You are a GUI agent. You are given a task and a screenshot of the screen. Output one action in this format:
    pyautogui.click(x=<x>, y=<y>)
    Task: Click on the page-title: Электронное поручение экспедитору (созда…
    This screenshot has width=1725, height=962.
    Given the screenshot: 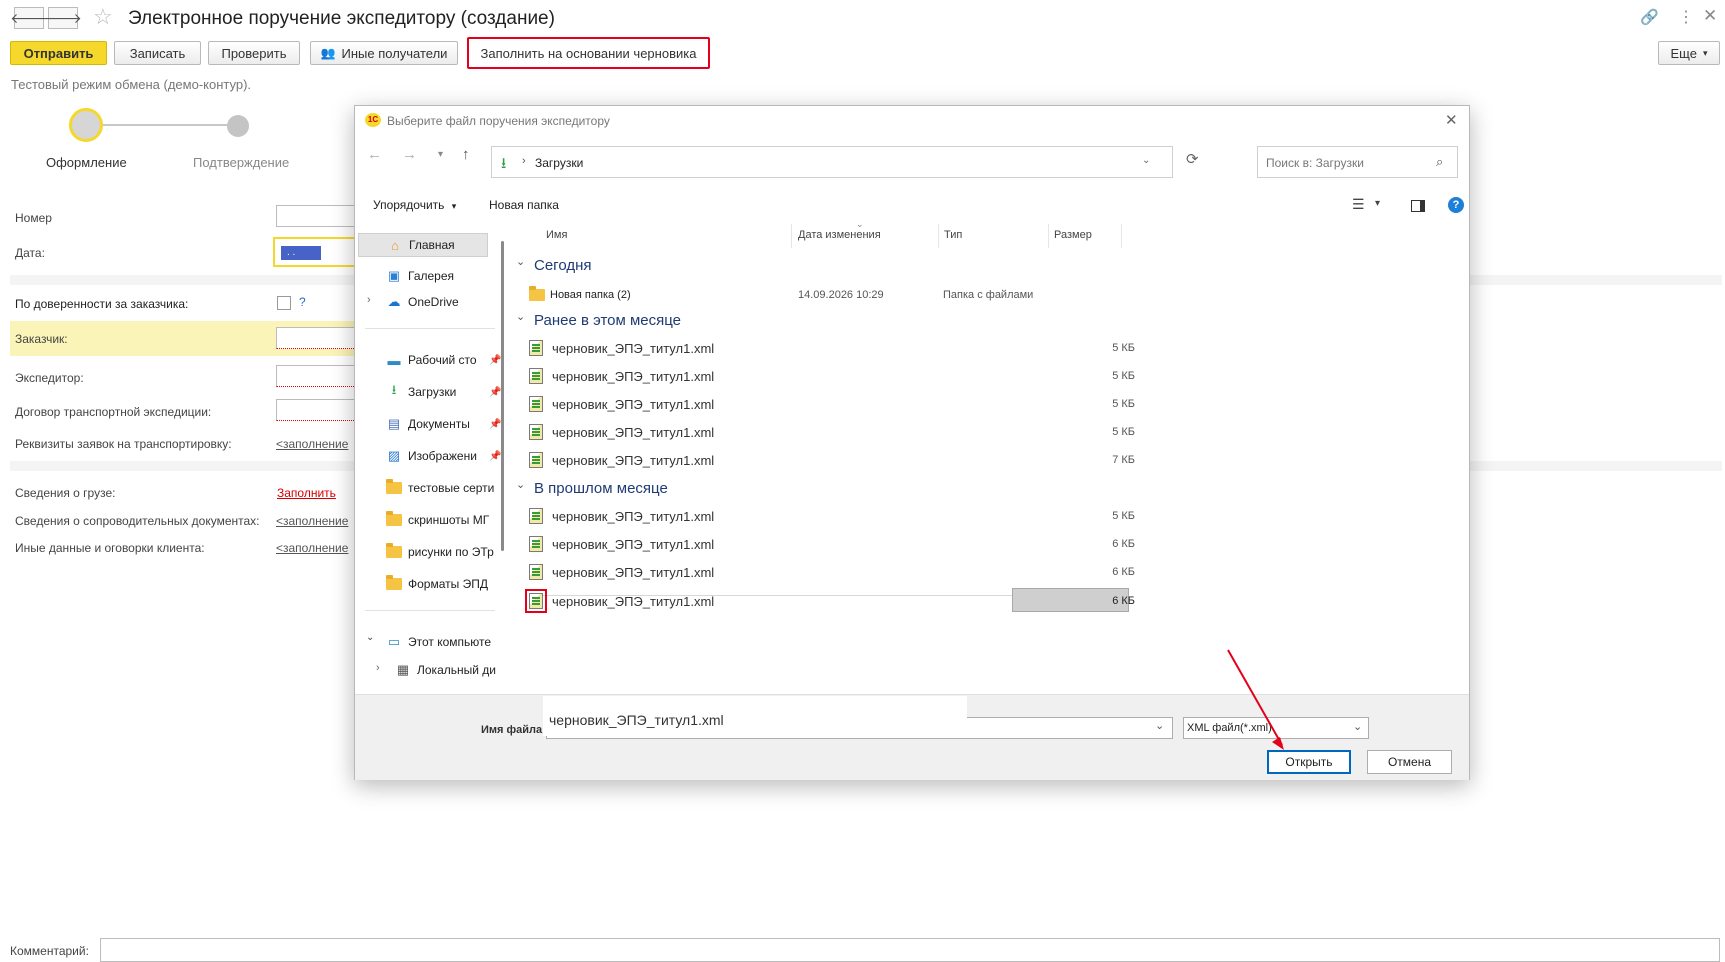 What is the action you would take?
    pyautogui.click(x=341, y=18)
    